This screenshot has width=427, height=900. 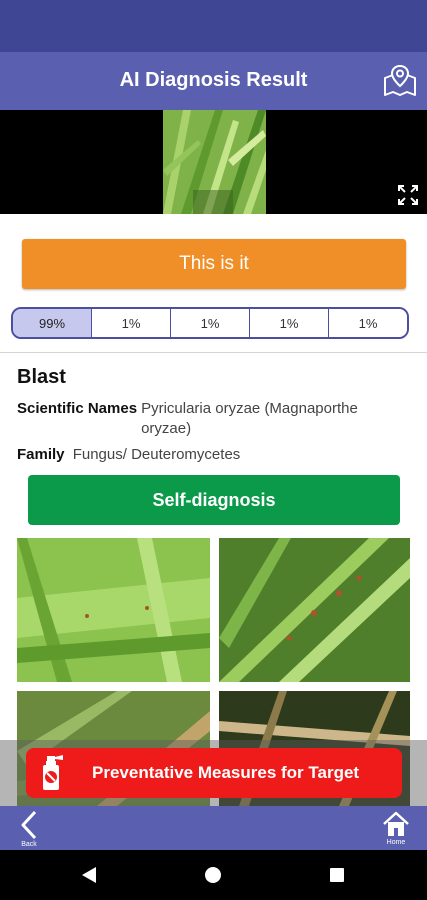 I want to click on page-title: AI Diagnosis Result, so click(x=213, y=80).